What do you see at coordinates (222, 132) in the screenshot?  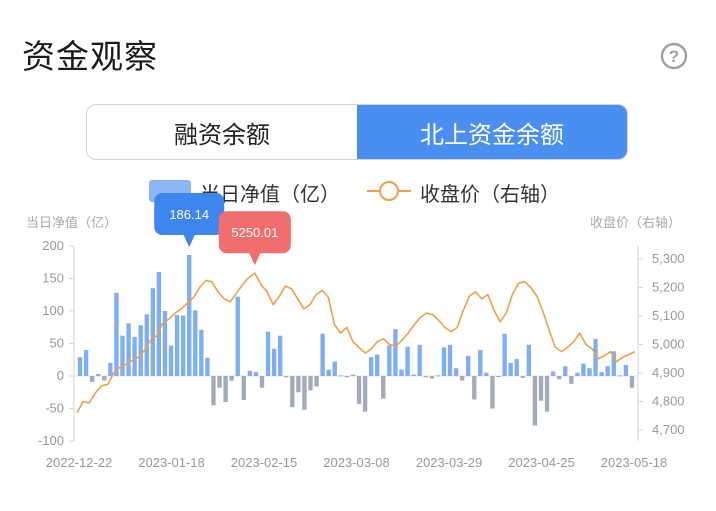 I see `tab-margin-balance: 融资余额` at bounding box center [222, 132].